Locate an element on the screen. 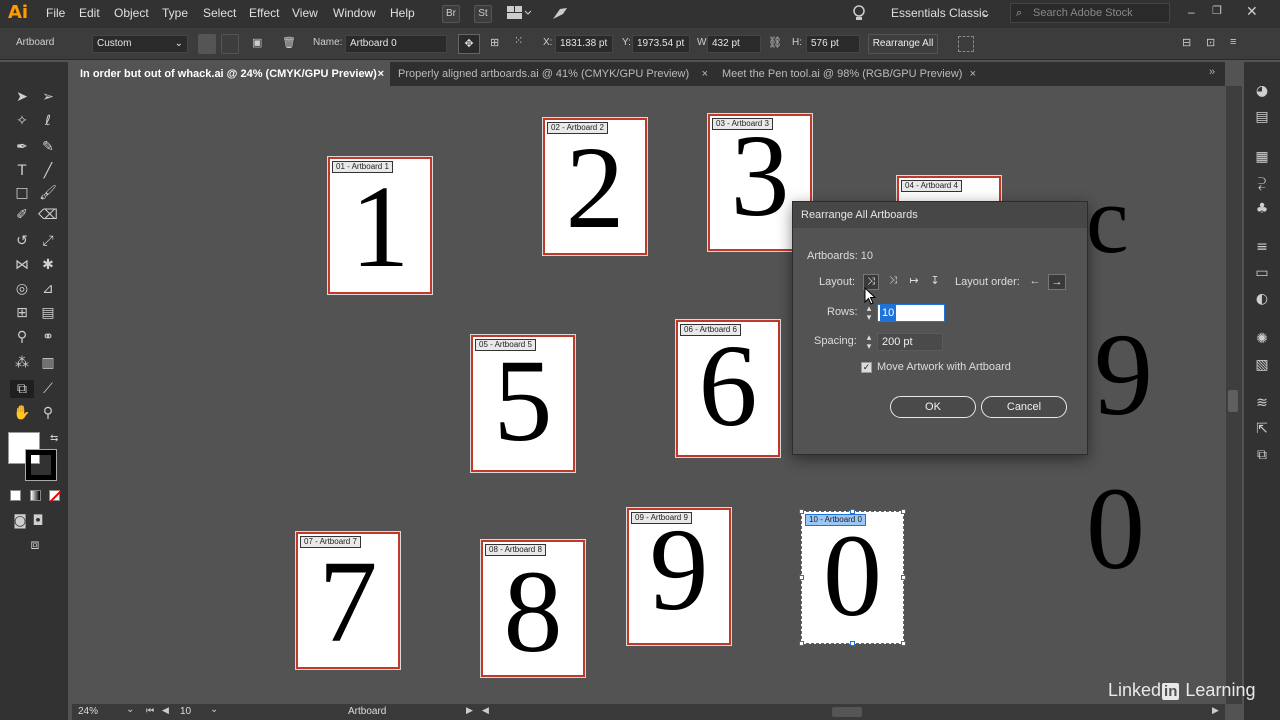 The height and width of the screenshot is (720, 1280). delete-artboard-icon: 🗑 is located at coordinates (289, 44).